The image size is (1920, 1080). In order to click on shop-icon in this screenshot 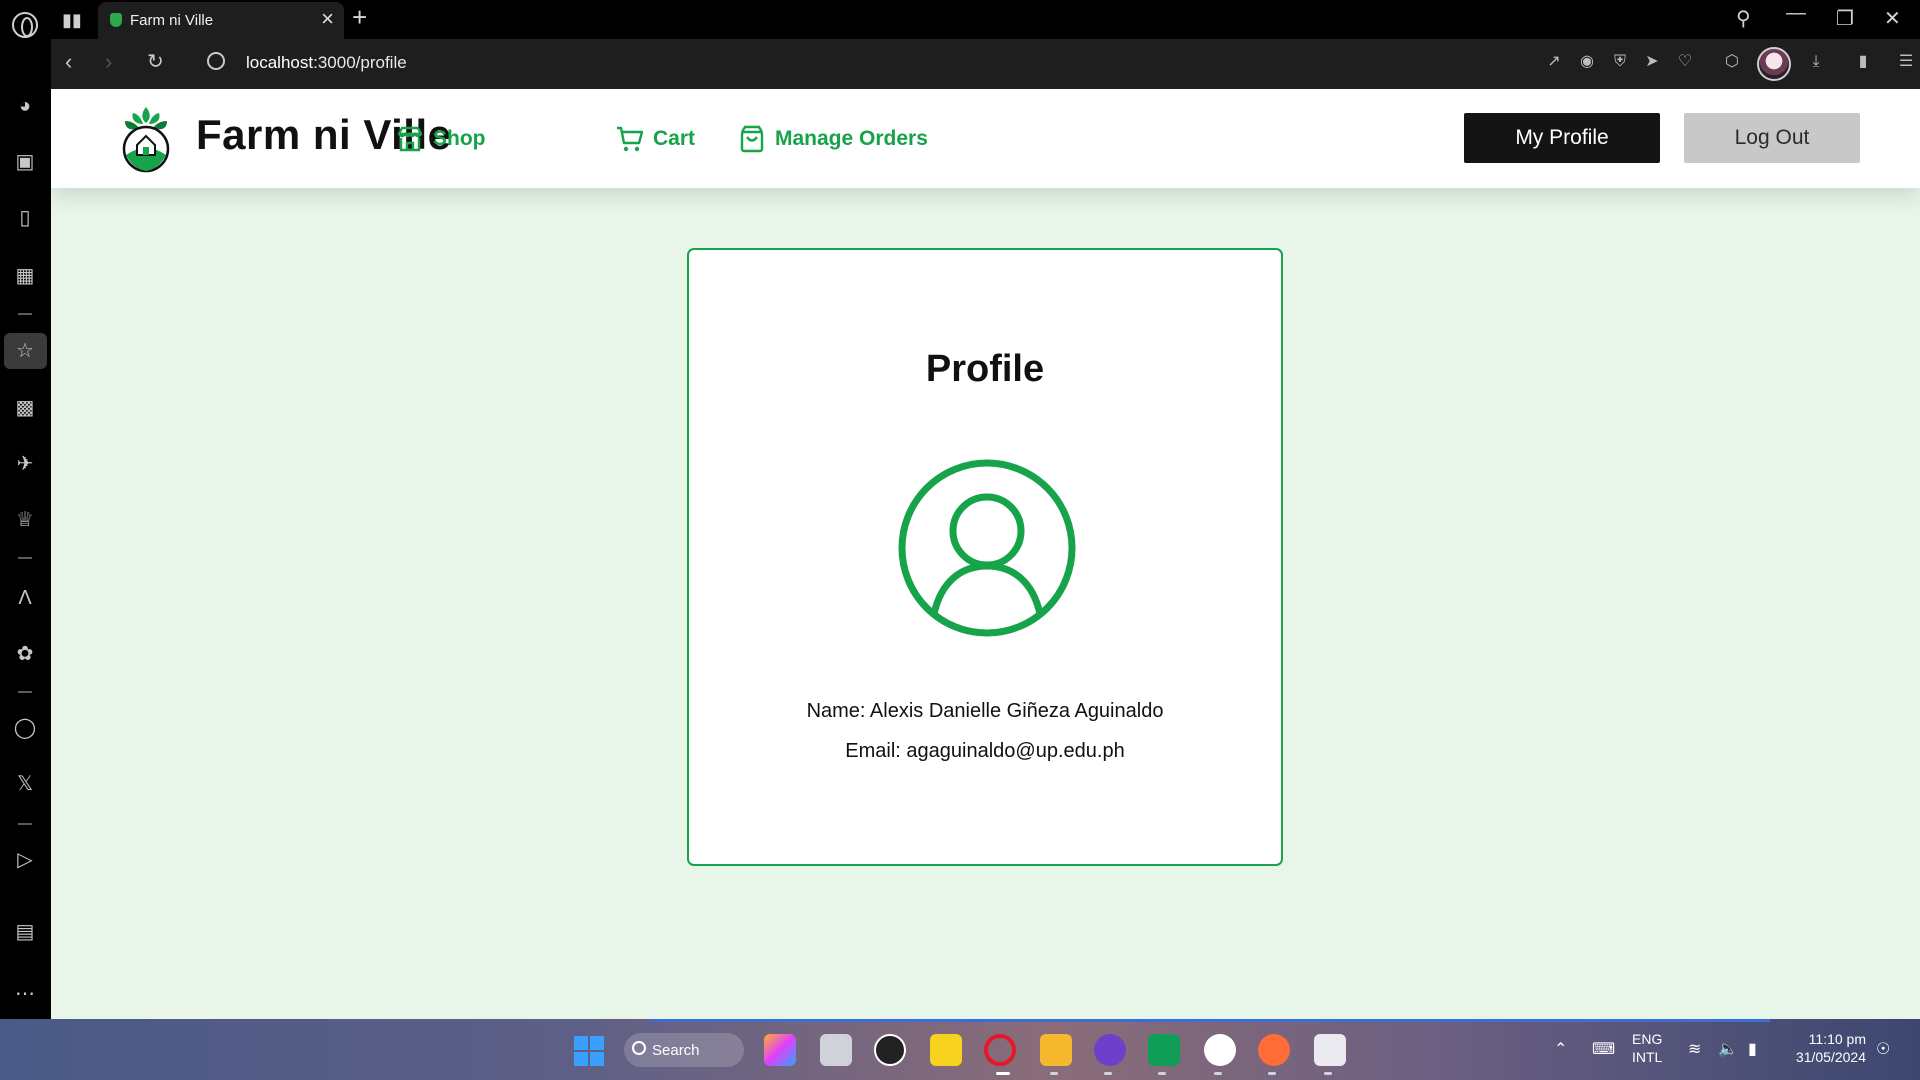, I will do `click(410, 139)`.